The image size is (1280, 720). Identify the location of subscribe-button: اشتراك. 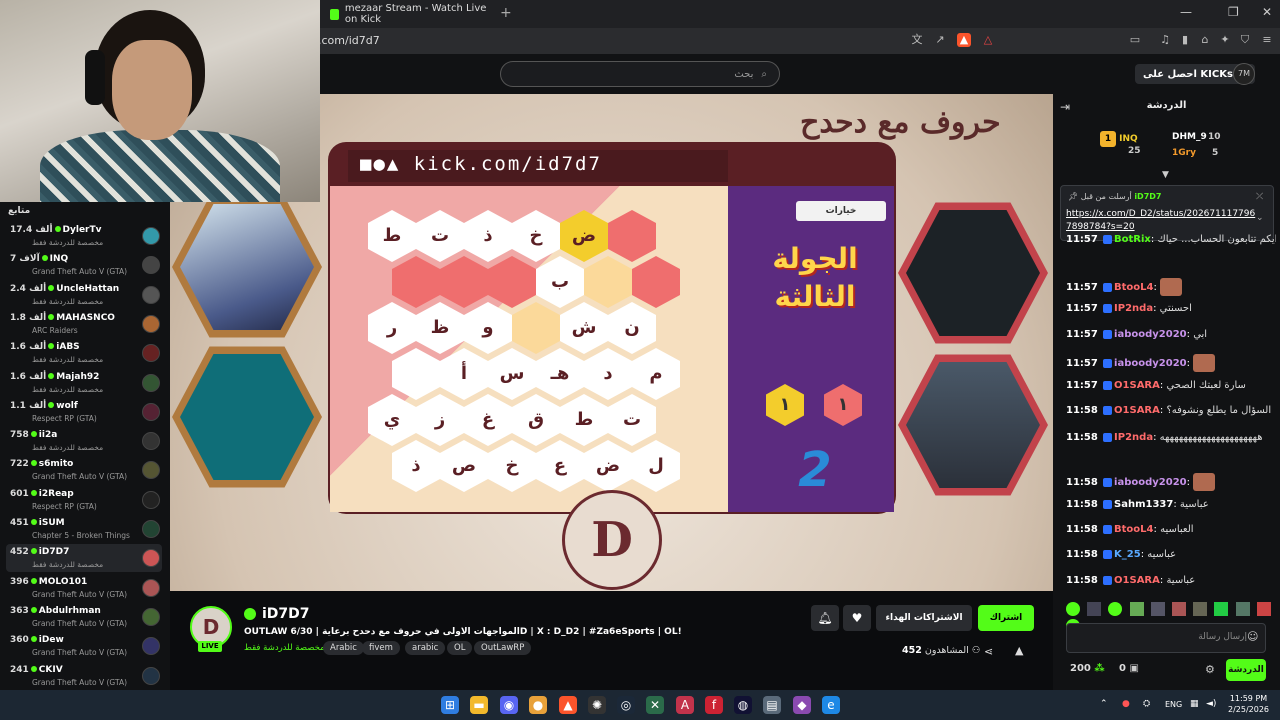
(1006, 618).